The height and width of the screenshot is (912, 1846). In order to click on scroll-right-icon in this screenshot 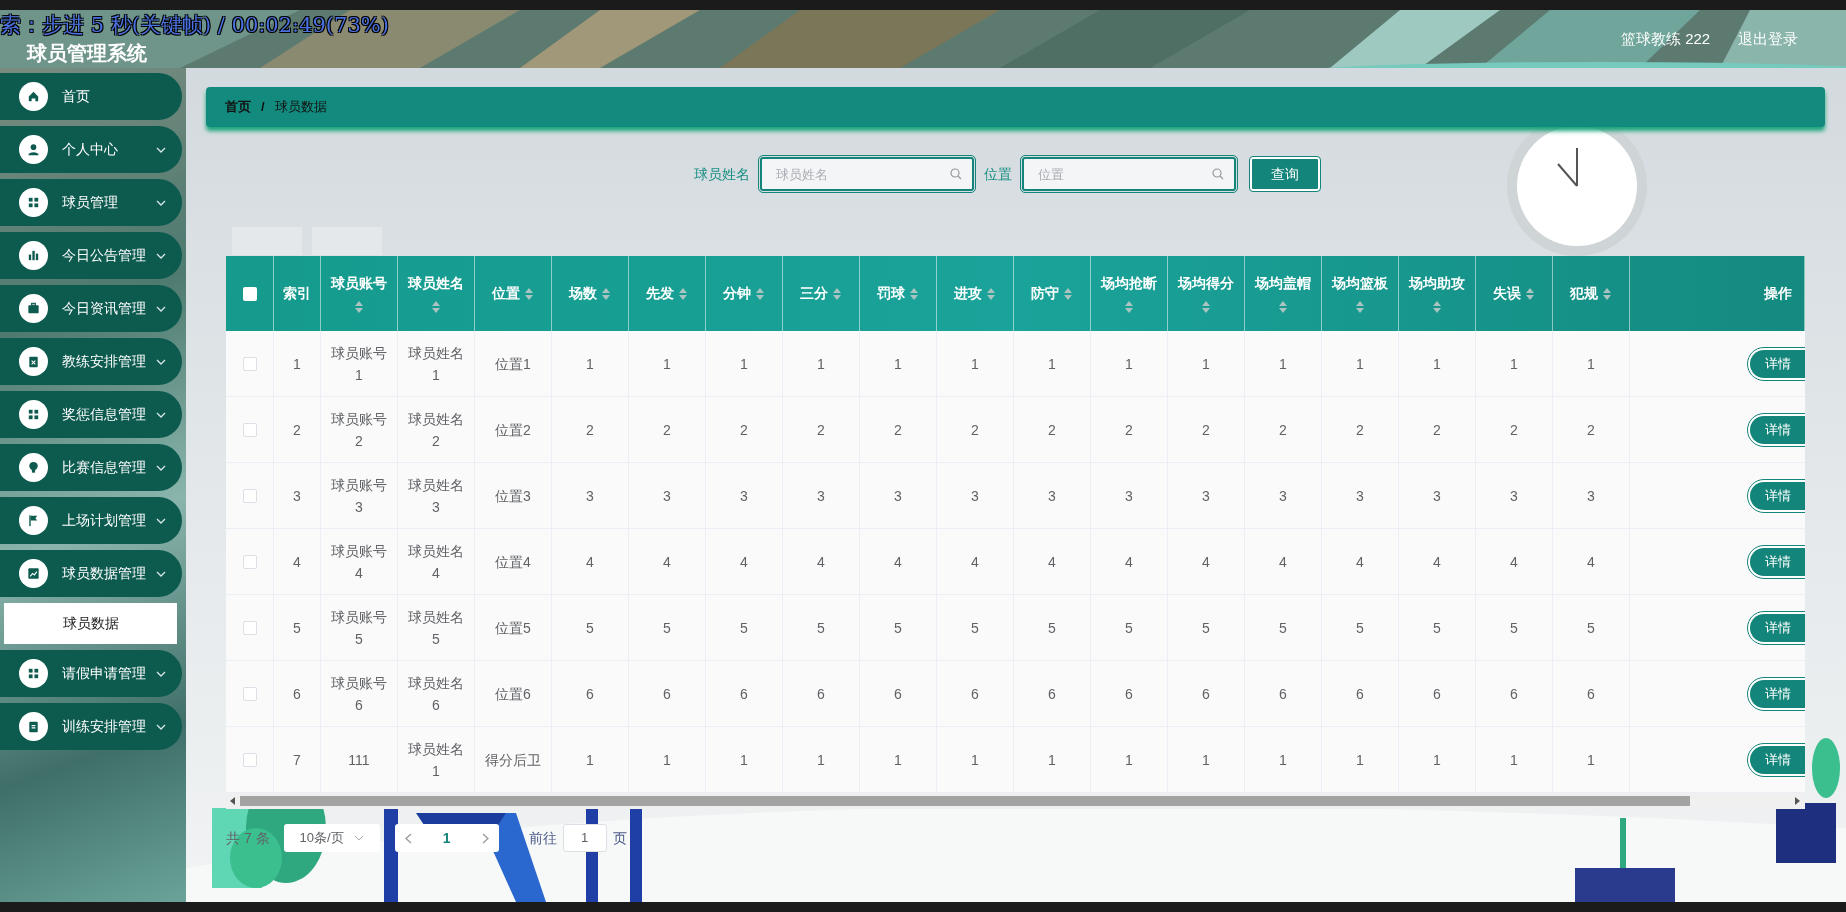, I will do `click(1798, 801)`.